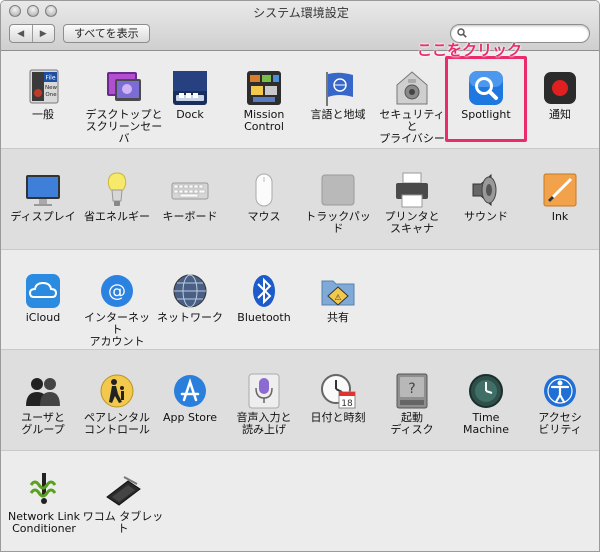 The image size is (600, 552). I want to click on highlight-box, so click(486, 99).